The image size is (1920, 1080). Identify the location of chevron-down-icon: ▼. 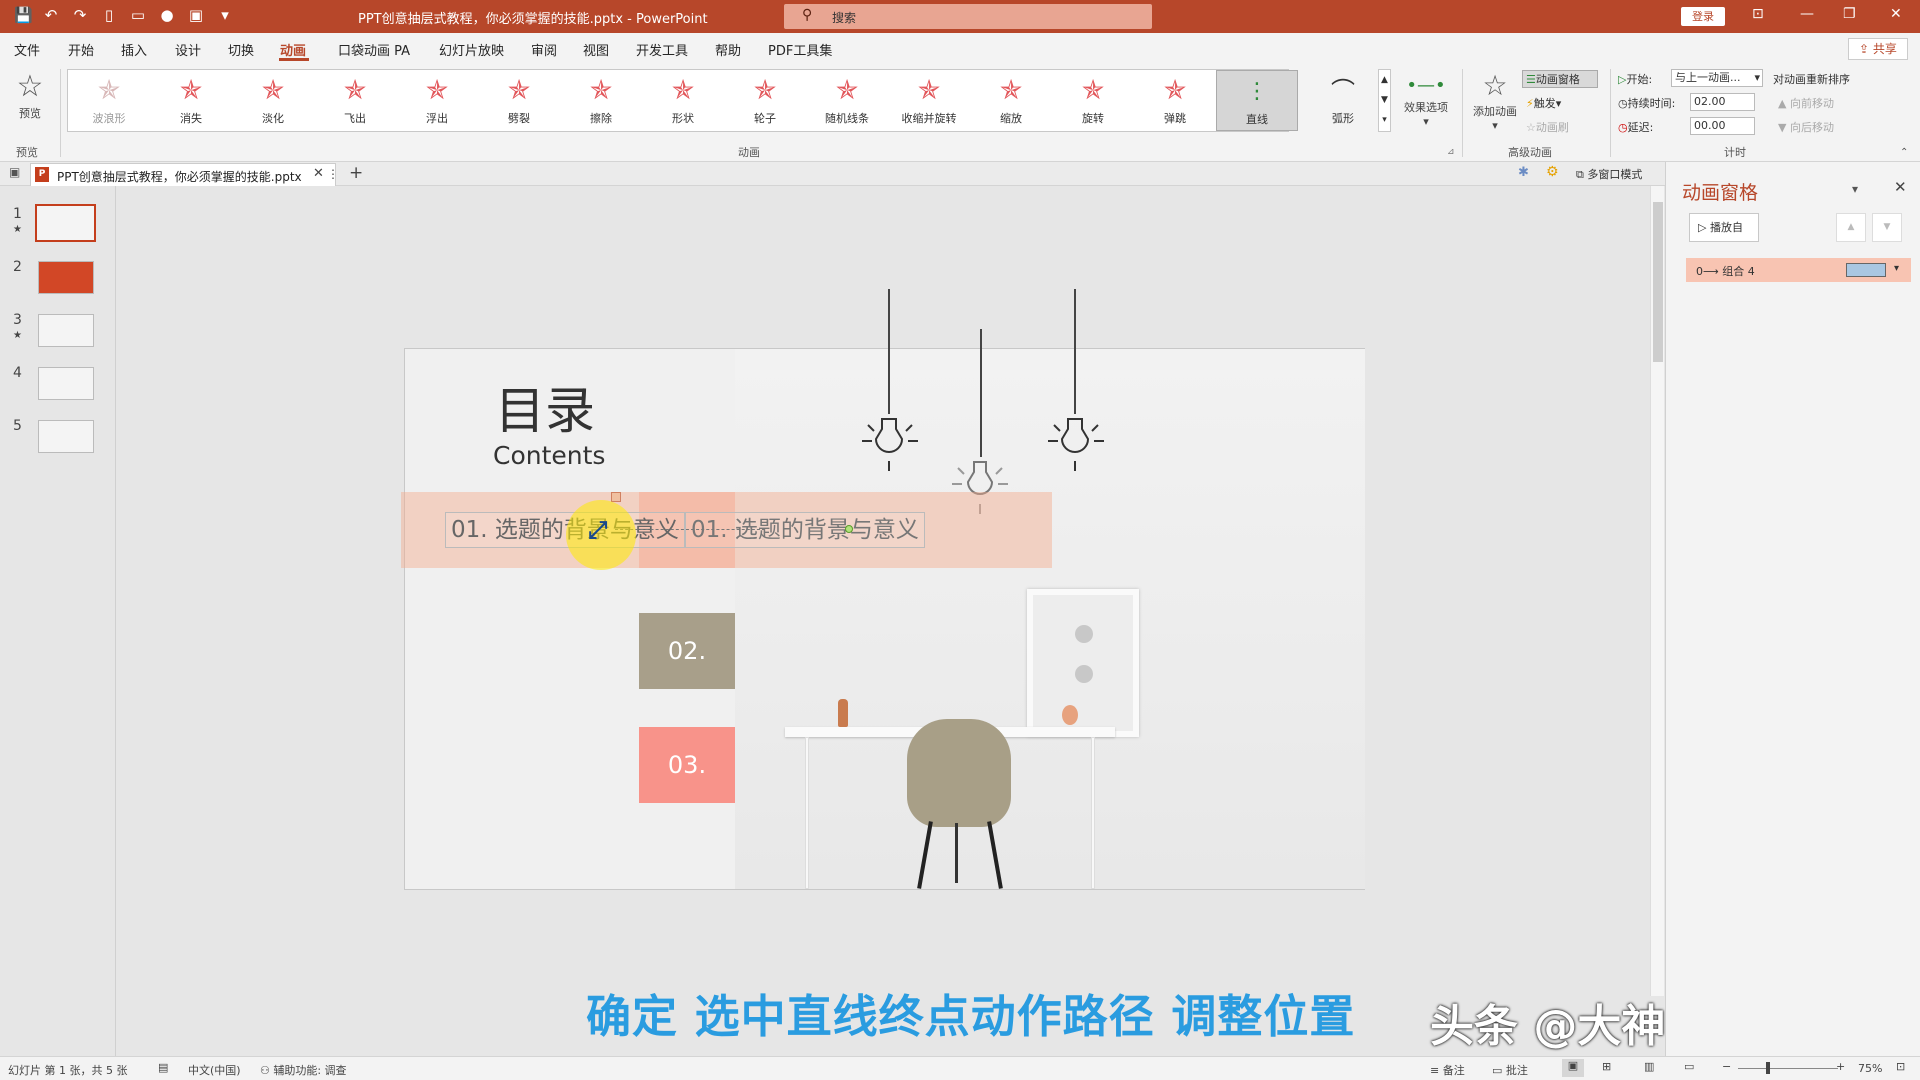
(1384, 100).